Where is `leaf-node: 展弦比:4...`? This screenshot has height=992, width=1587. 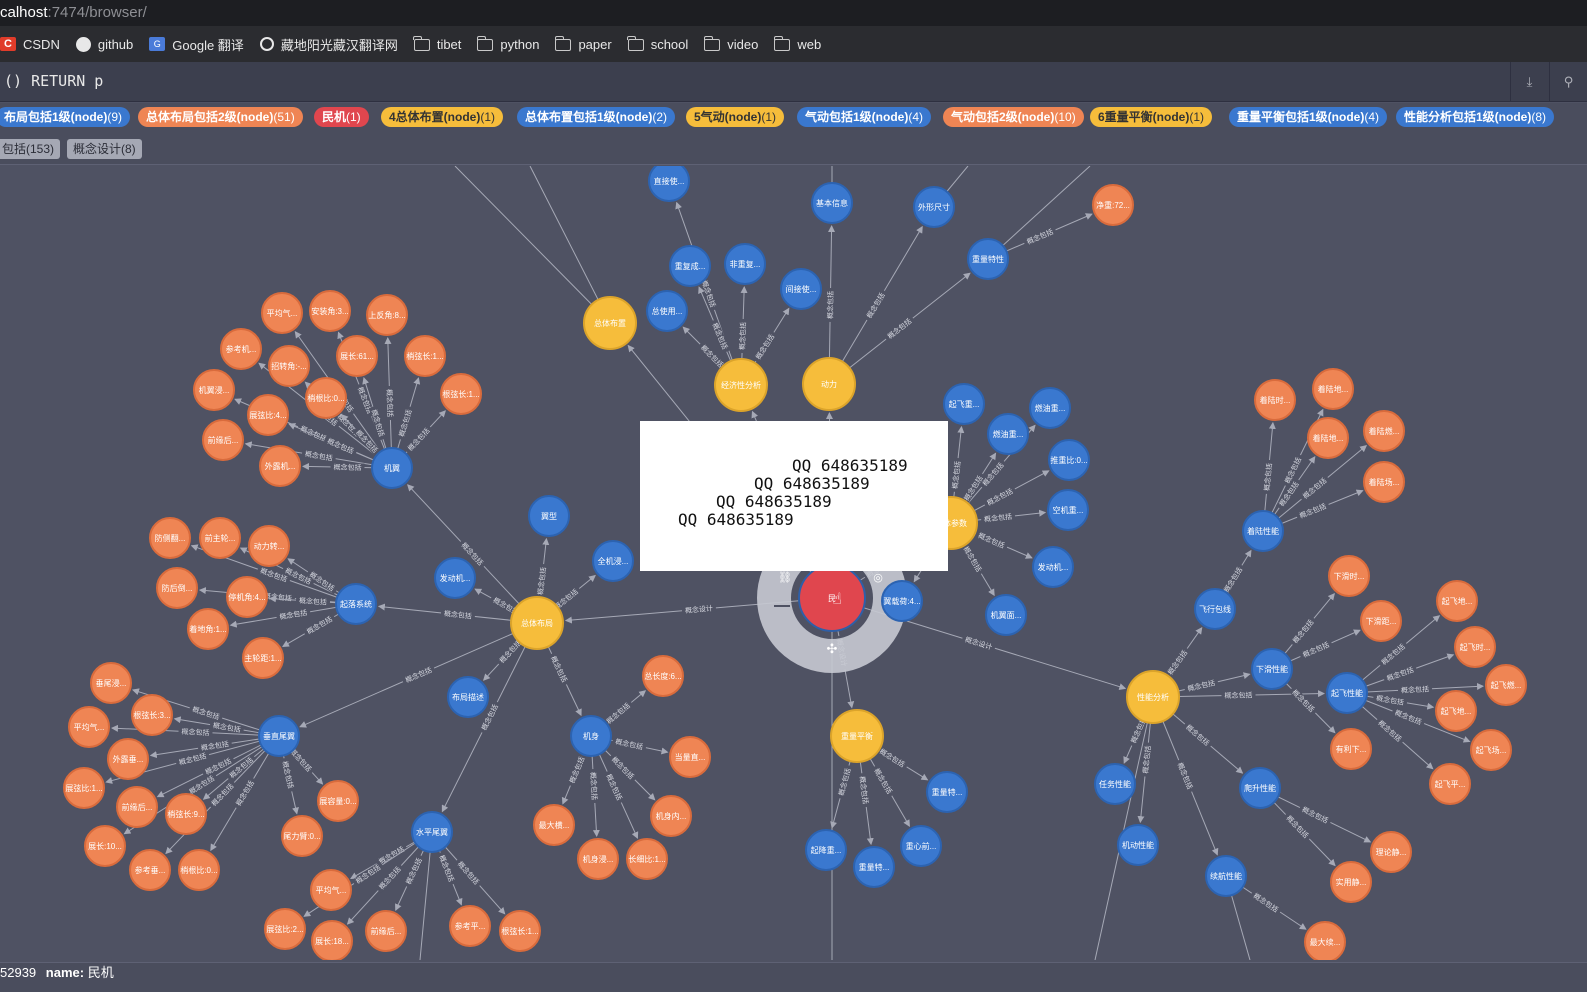
leaf-node: 展弦比:4... is located at coordinates (268, 415).